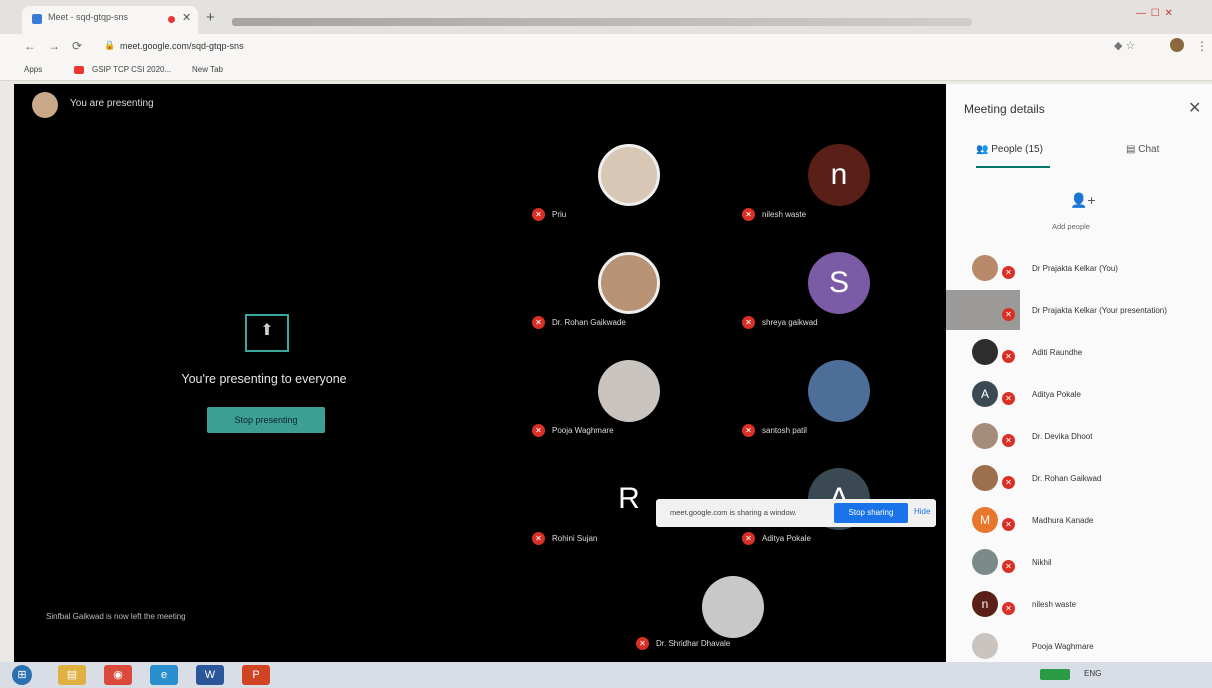 This screenshot has height=688, width=1212. Describe the element at coordinates (1083, 200) in the screenshot. I see `add-person-icon: 👤+` at that location.